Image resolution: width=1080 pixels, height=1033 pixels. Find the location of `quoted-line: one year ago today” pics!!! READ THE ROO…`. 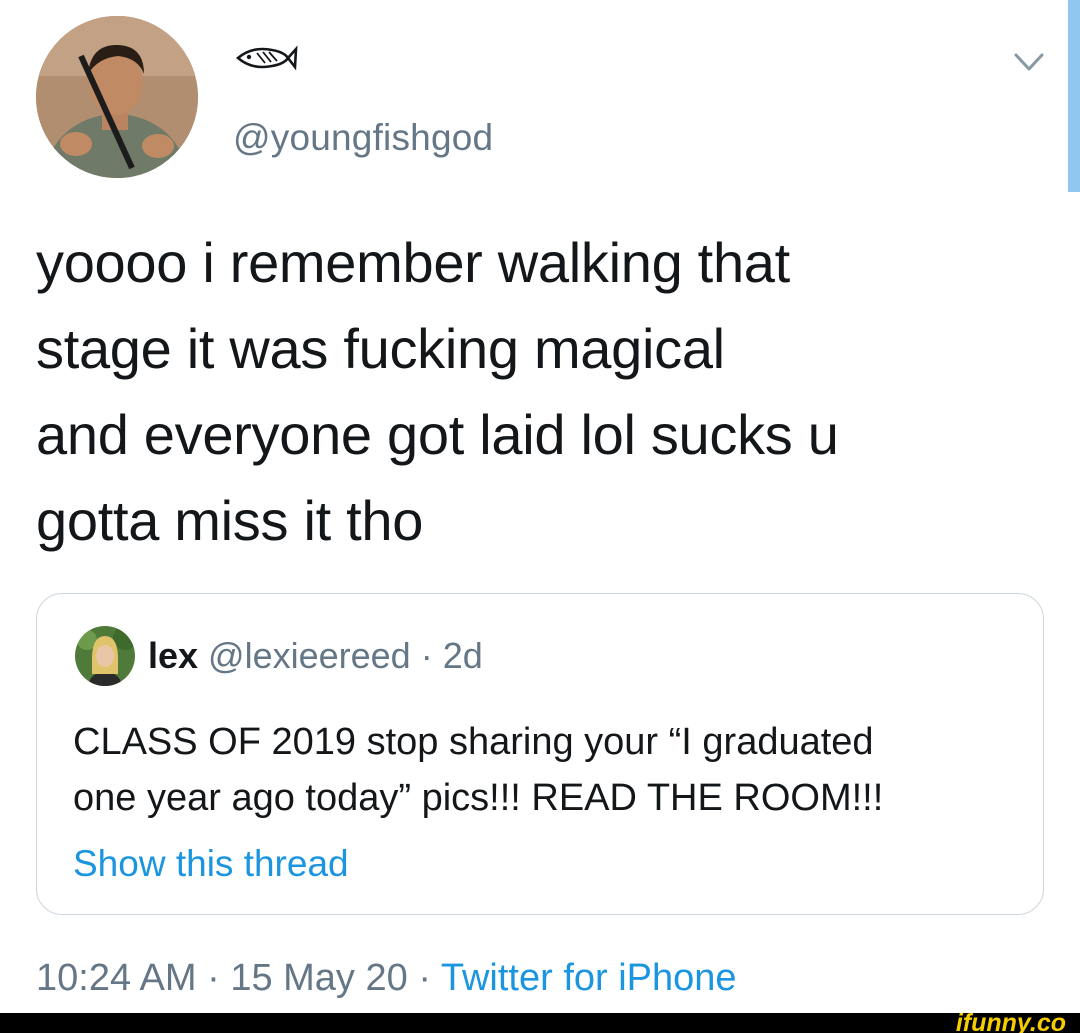

quoted-line: one year ago today” pics!!! READ THE ROO… is located at coordinates (478, 798).